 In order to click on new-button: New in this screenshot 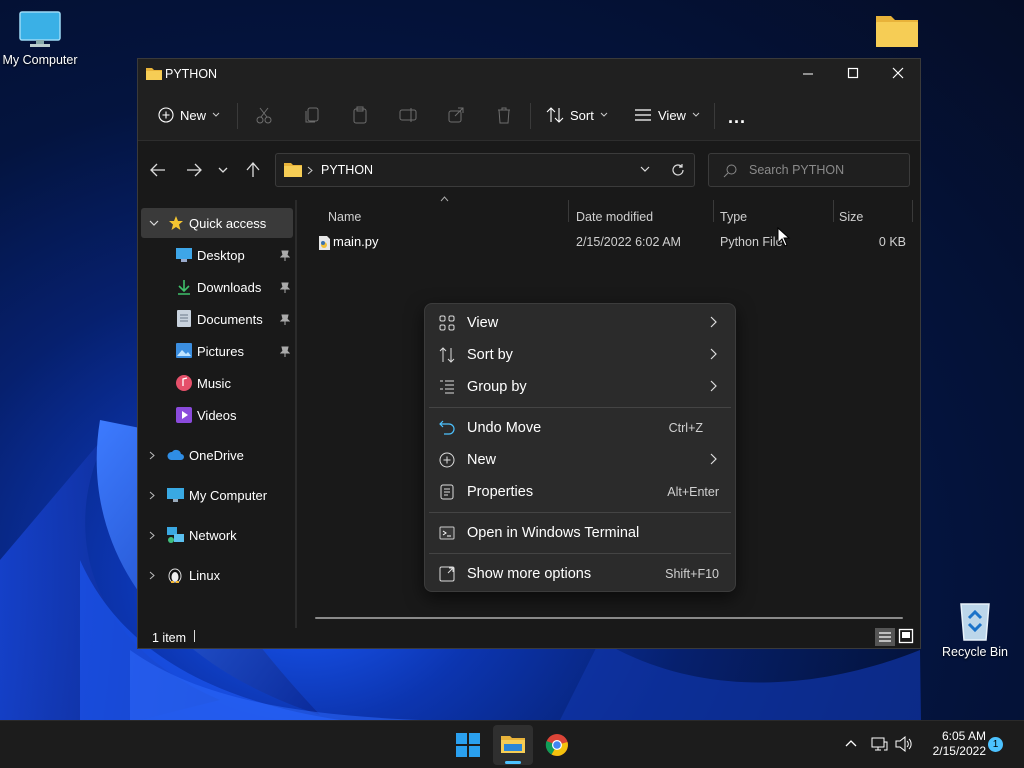, I will do `click(189, 115)`.